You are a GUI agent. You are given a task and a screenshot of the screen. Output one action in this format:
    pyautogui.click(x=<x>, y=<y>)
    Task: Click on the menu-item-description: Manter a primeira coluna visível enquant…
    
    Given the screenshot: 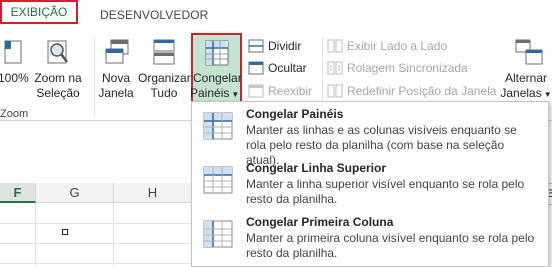 What is the action you would take?
    pyautogui.click(x=390, y=245)
    